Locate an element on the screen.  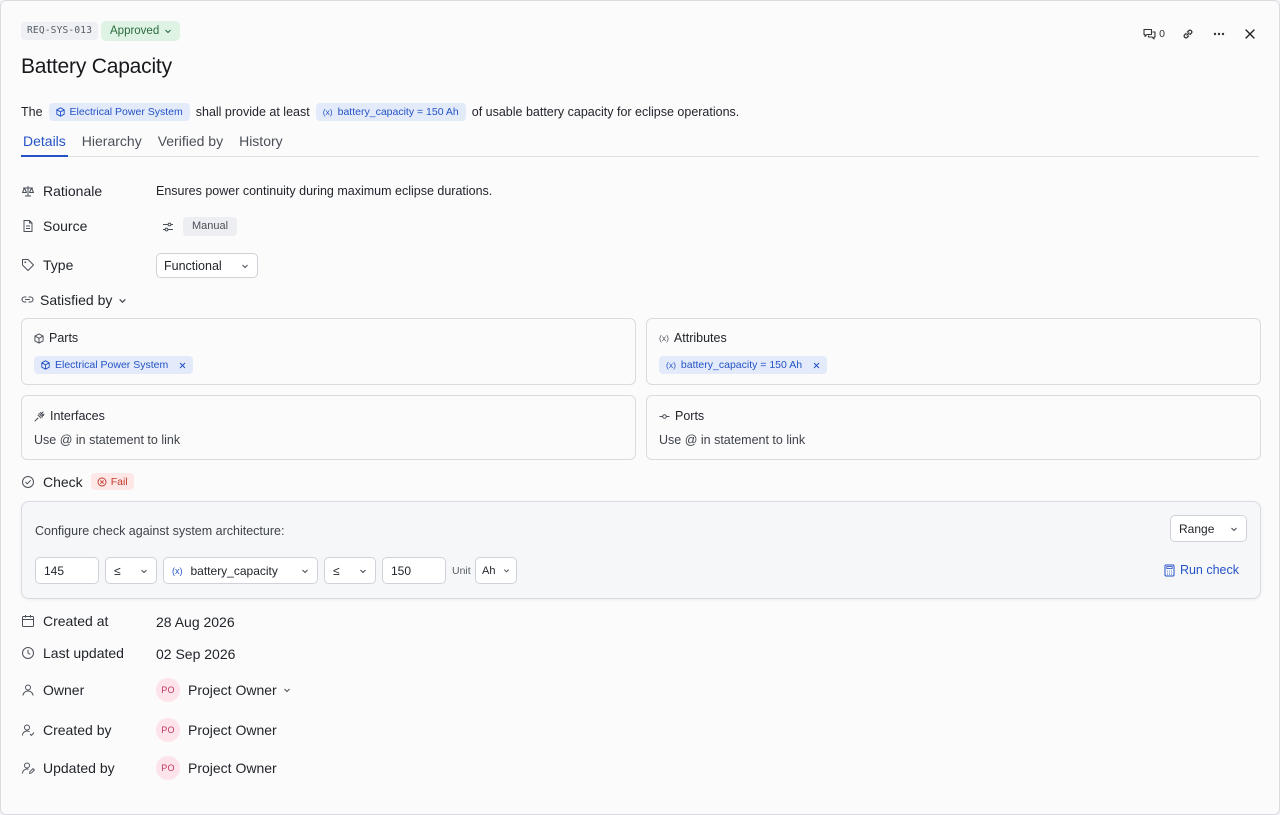
close-icon is located at coordinates (1250, 34).